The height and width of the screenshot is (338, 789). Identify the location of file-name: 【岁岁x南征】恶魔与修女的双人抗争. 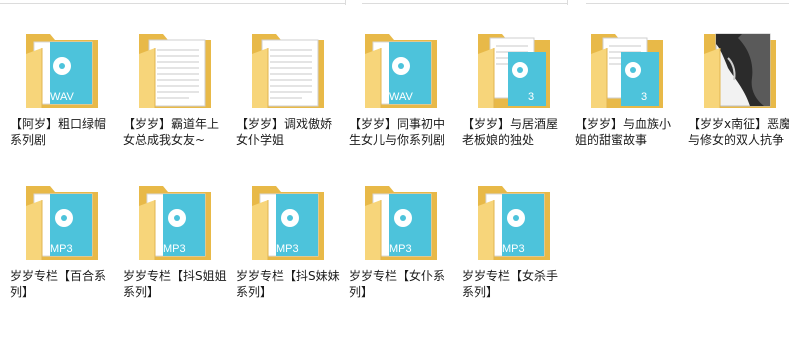
(738, 132).